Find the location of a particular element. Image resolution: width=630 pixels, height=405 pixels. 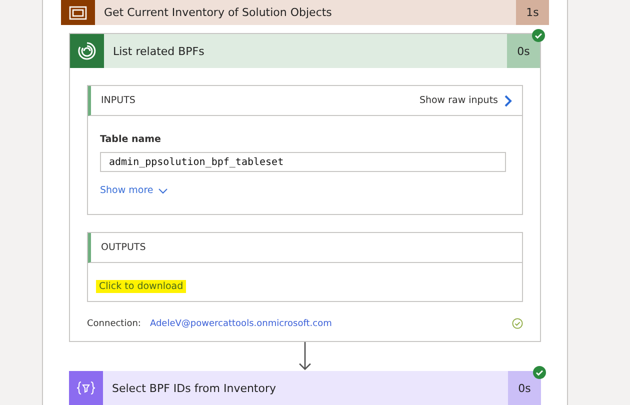

action-title: List related BPFs is located at coordinates (159, 52).